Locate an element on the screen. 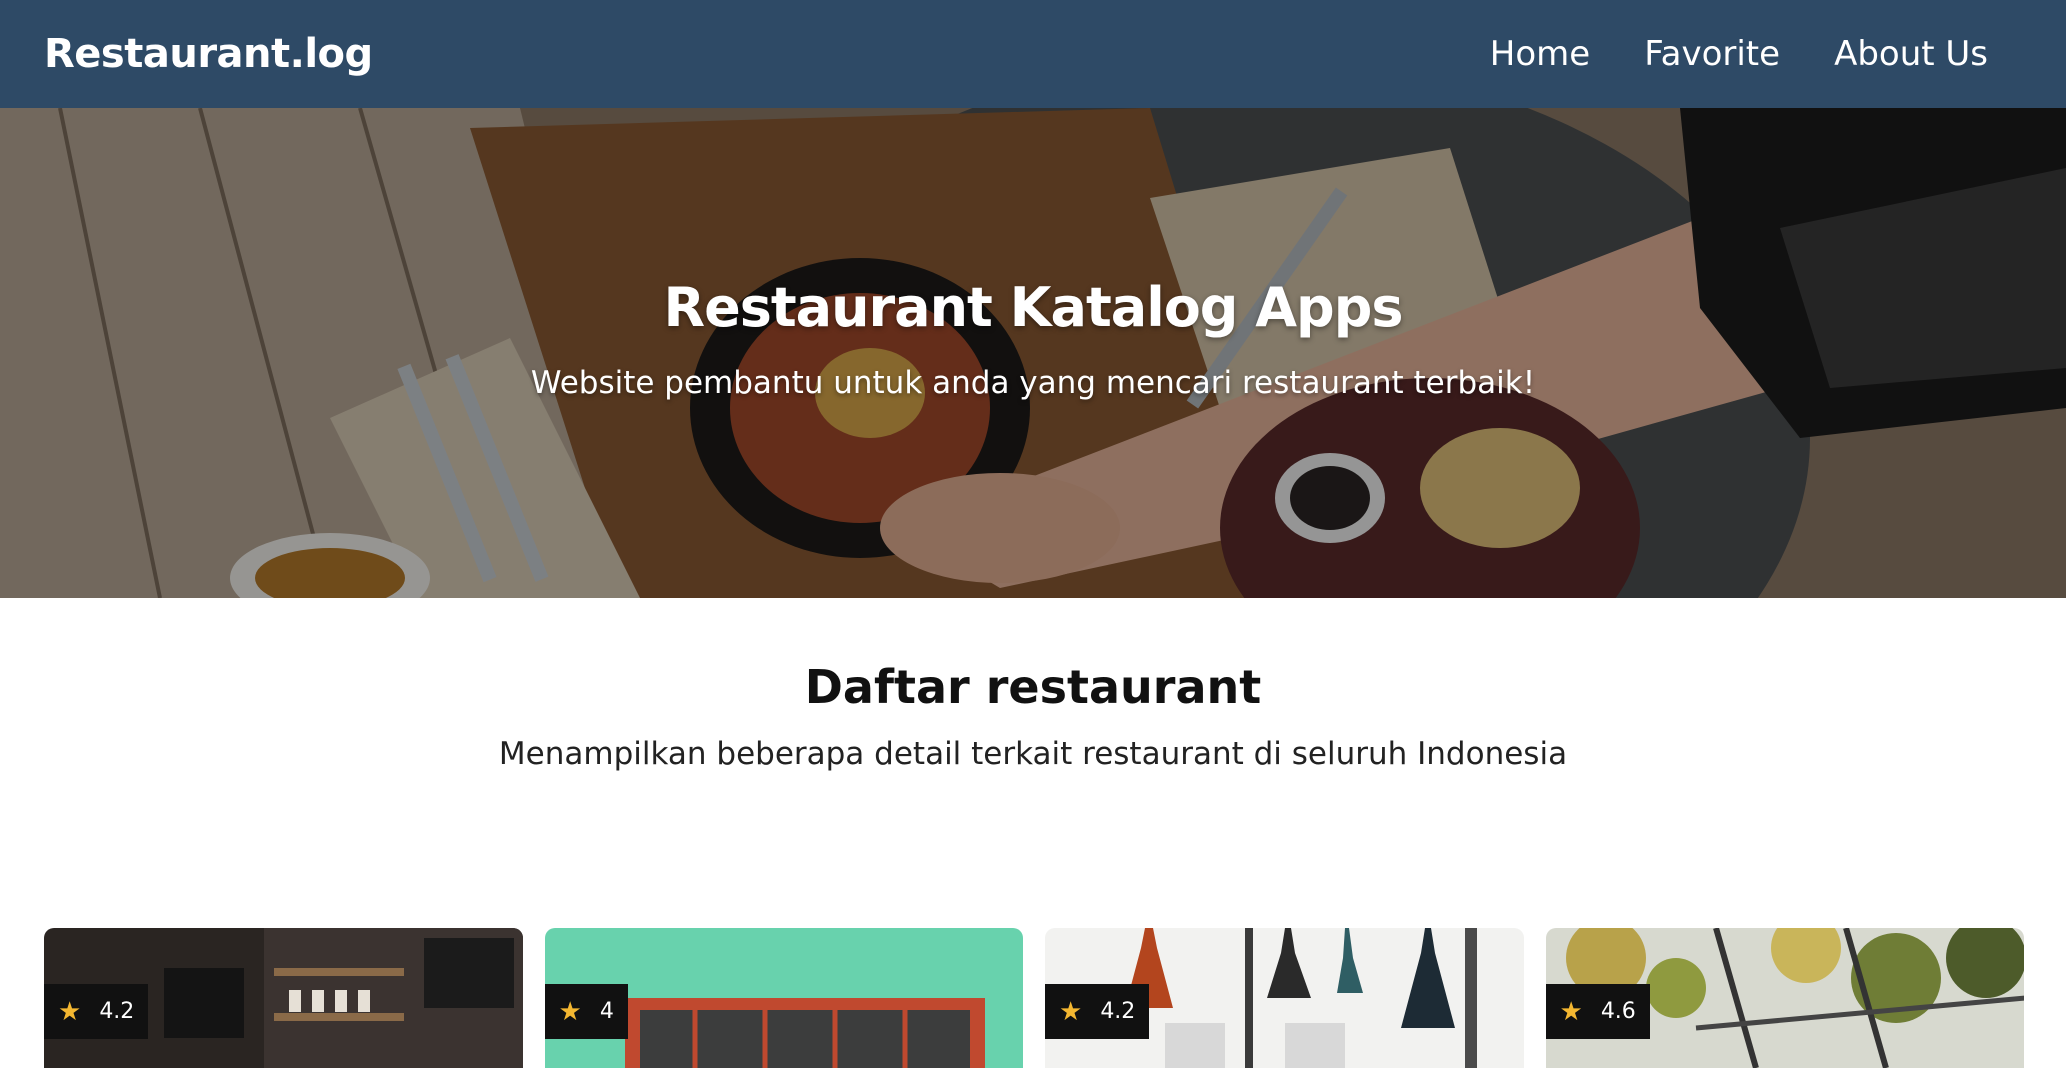  nav-links: Home Favorite About Us is located at coordinates (1712, 54).